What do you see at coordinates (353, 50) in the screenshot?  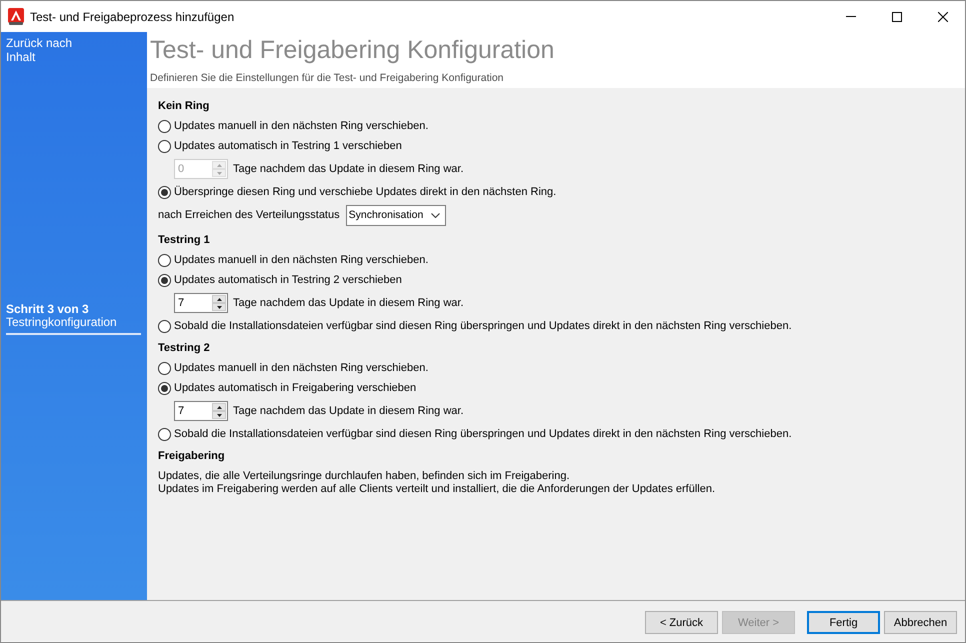 I see `page-title: Test- und Freigabering Konfiguration` at bounding box center [353, 50].